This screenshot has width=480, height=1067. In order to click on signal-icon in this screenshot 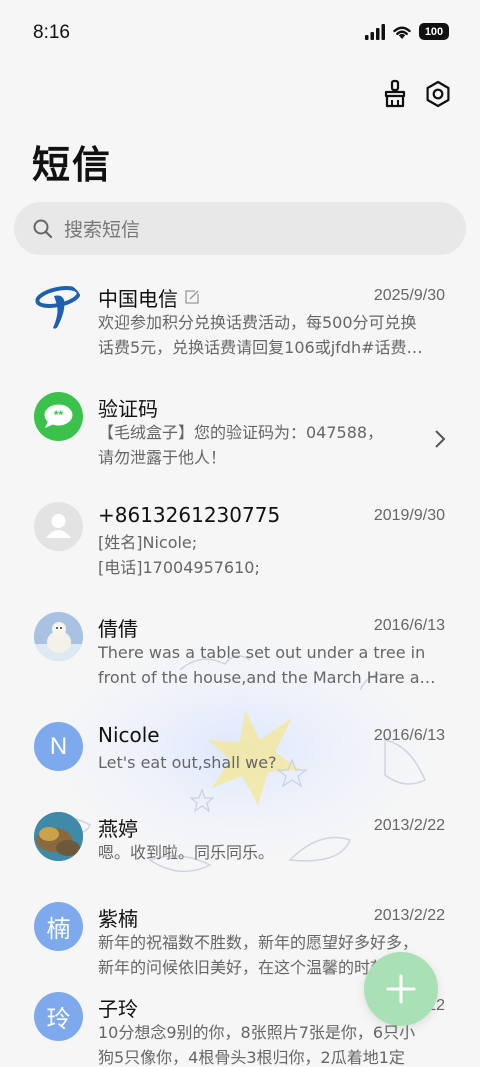, I will do `click(375, 31)`.